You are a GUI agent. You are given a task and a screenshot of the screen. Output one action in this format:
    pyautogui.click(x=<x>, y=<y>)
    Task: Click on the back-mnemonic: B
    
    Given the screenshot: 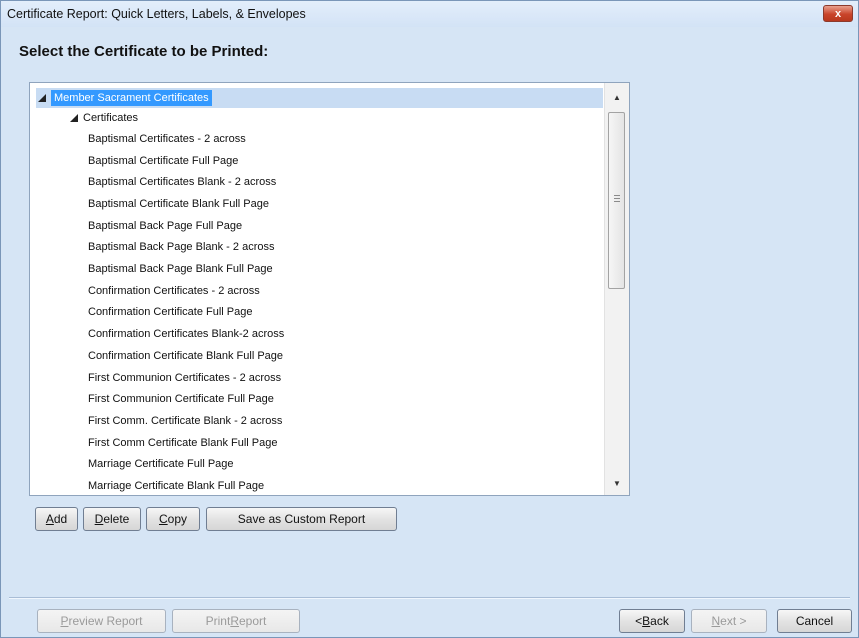 What is the action you would take?
    pyautogui.click(x=646, y=621)
    